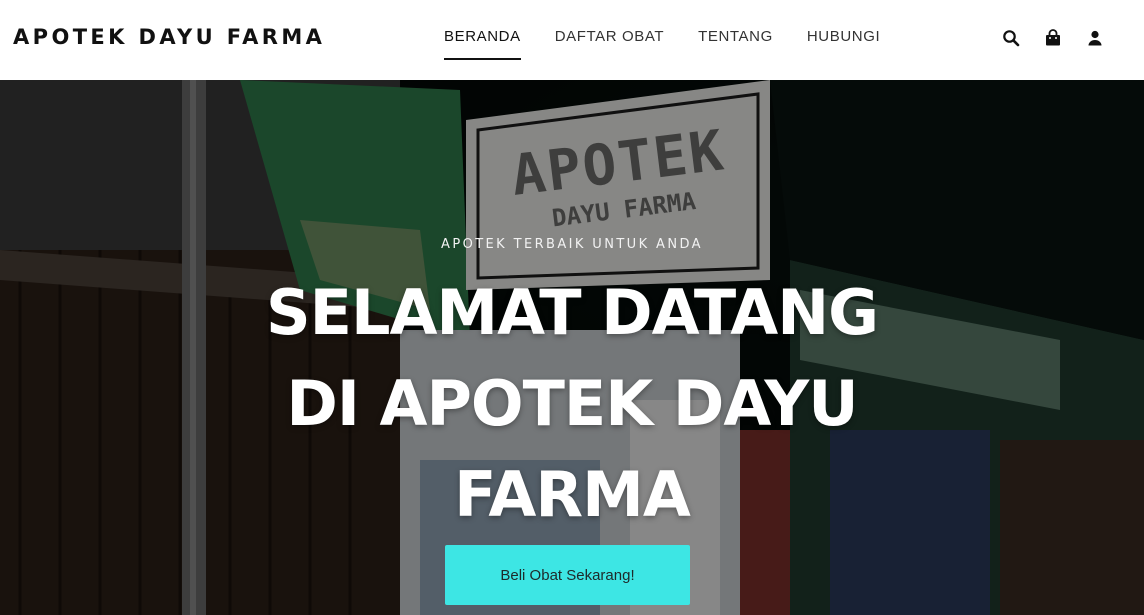 Image resolution: width=1144 pixels, height=615 pixels. I want to click on search-icon, so click(1011, 38).